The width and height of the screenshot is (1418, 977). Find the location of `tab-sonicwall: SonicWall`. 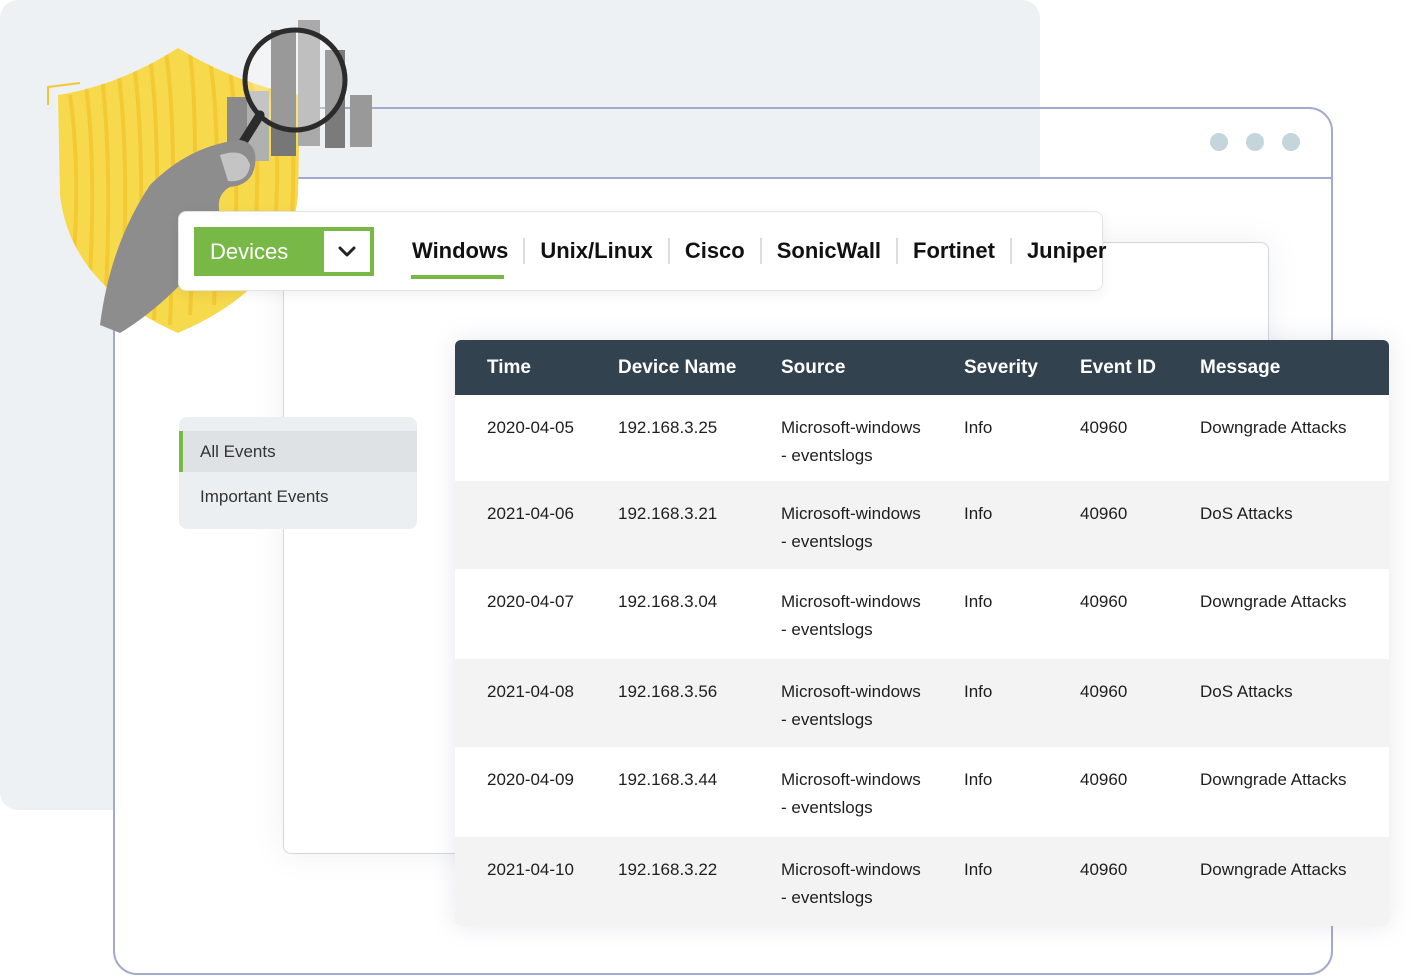

tab-sonicwall: SonicWall is located at coordinates (827, 251).